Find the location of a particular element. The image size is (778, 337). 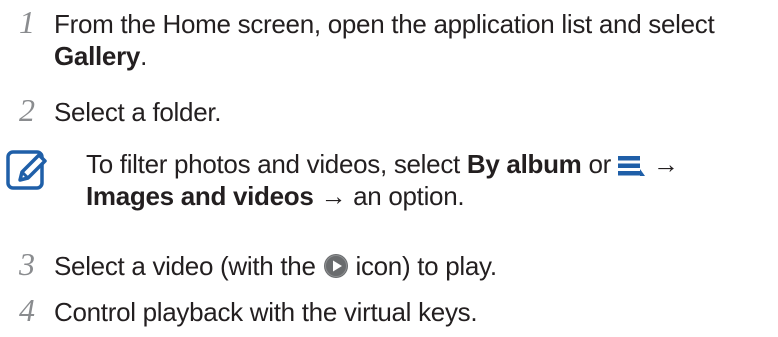

note-text-part: or is located at coordinates (599, 164).